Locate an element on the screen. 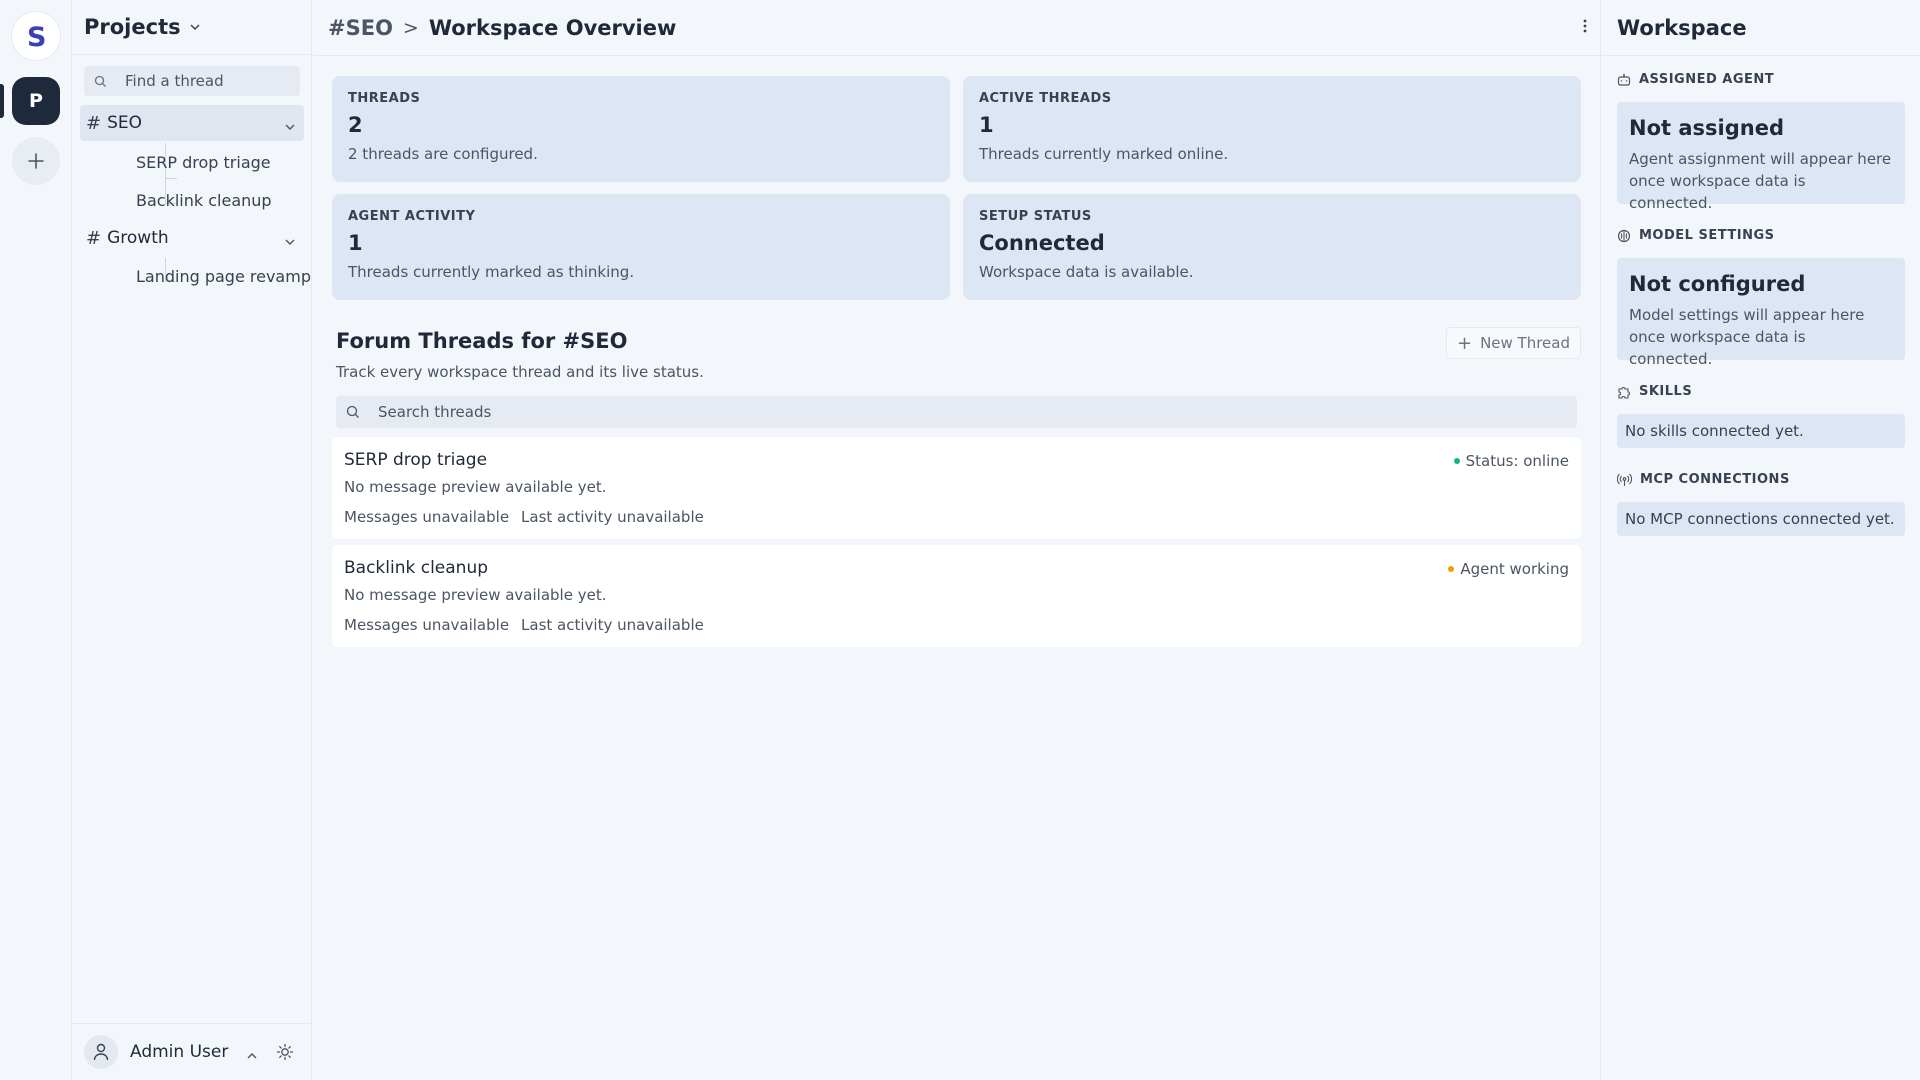 This screenshot has height=1080, width=1920. brain-icon is located at coordinates (1624, 235).